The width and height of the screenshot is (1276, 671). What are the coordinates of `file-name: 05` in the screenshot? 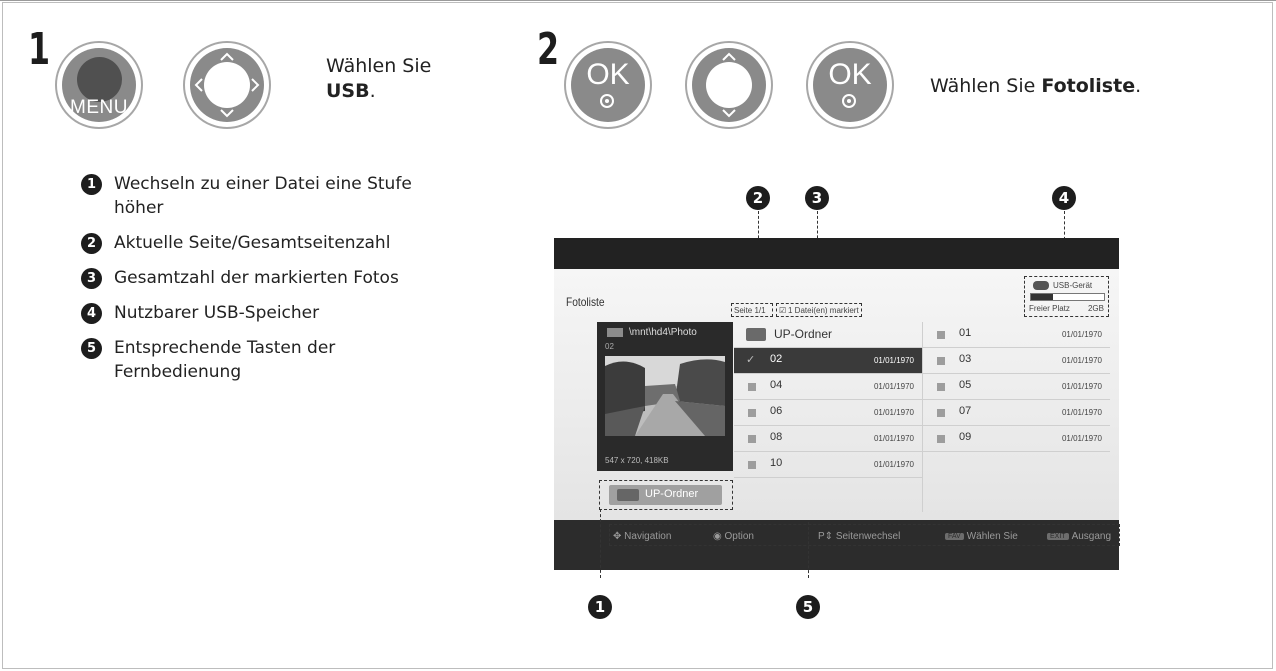 It's located at (965, 385).